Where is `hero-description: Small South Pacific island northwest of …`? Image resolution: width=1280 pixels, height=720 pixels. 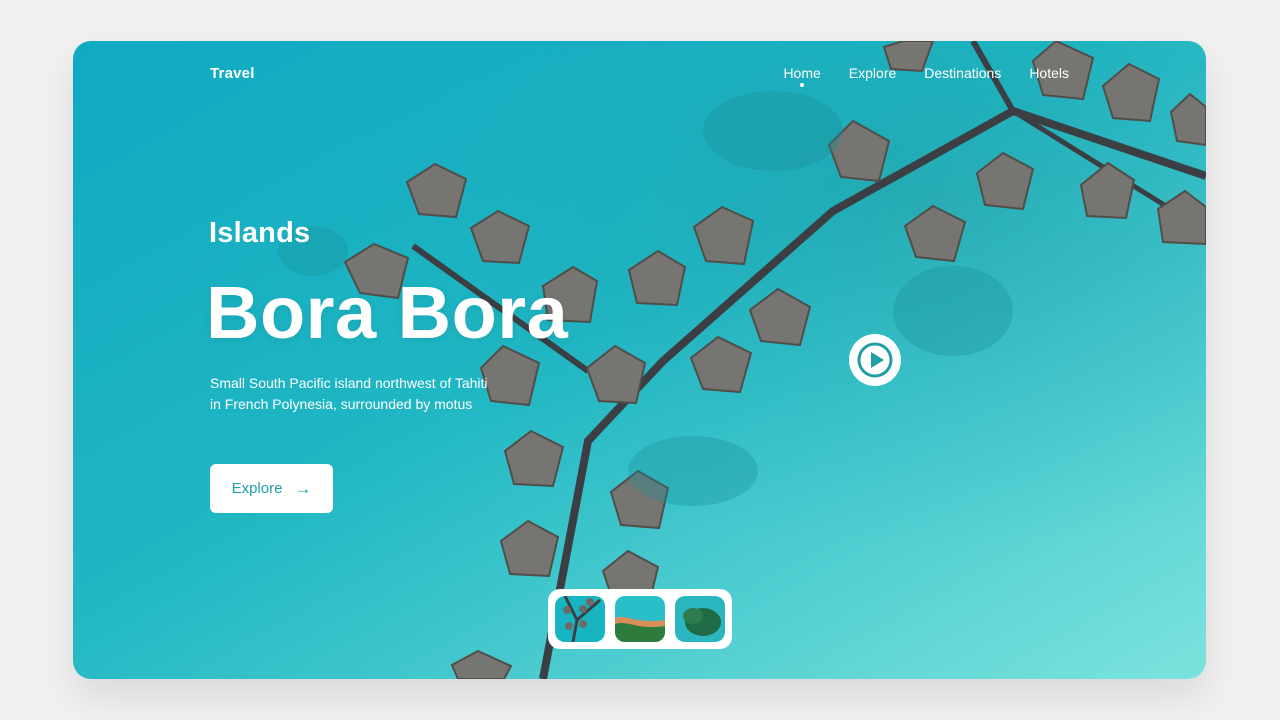
hero-description: Small South Pacific island northwest of … is located at coordinates (349, 393).